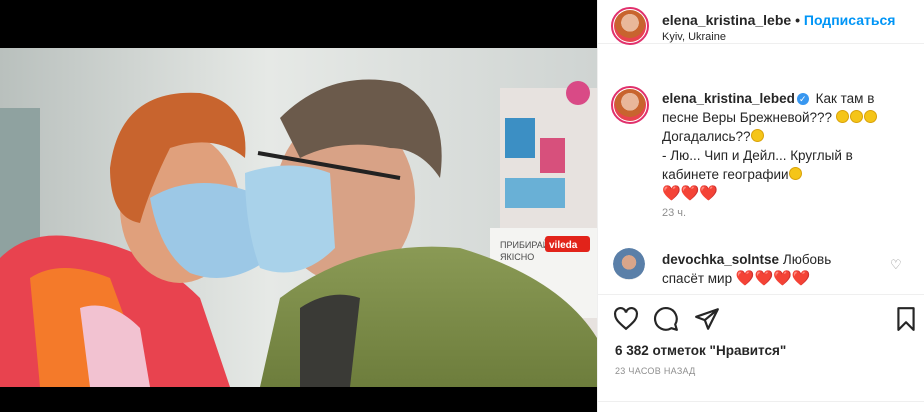 The width and height of the screenshot is (924, 412). What do you see at coordinates (757, 155) in the screenshot?
I see `caption-line-4: - Лю... Чип и Дейл... Круглый в` at bounding box center [757, 155].